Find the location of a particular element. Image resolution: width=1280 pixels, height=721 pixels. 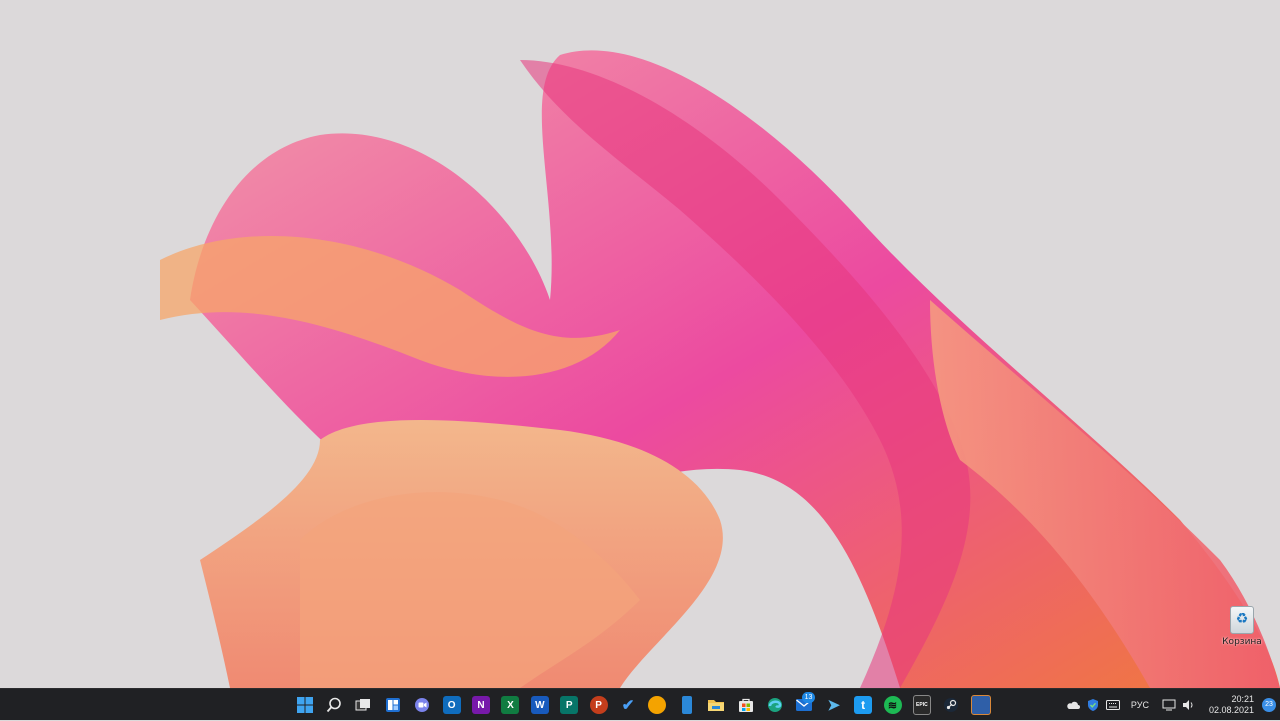

taskbar-app-spotify: ≋ is located at coordinates (892, 705).